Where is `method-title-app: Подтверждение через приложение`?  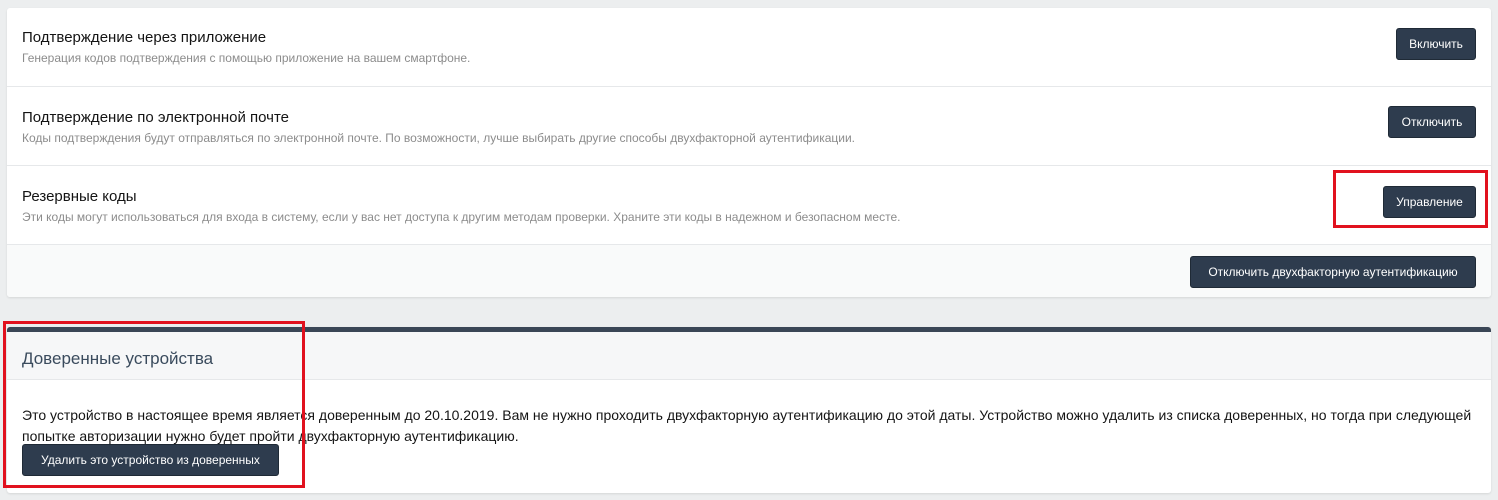
method-title-app: Подтверждение через приложение is located at coordinates (144, 37).